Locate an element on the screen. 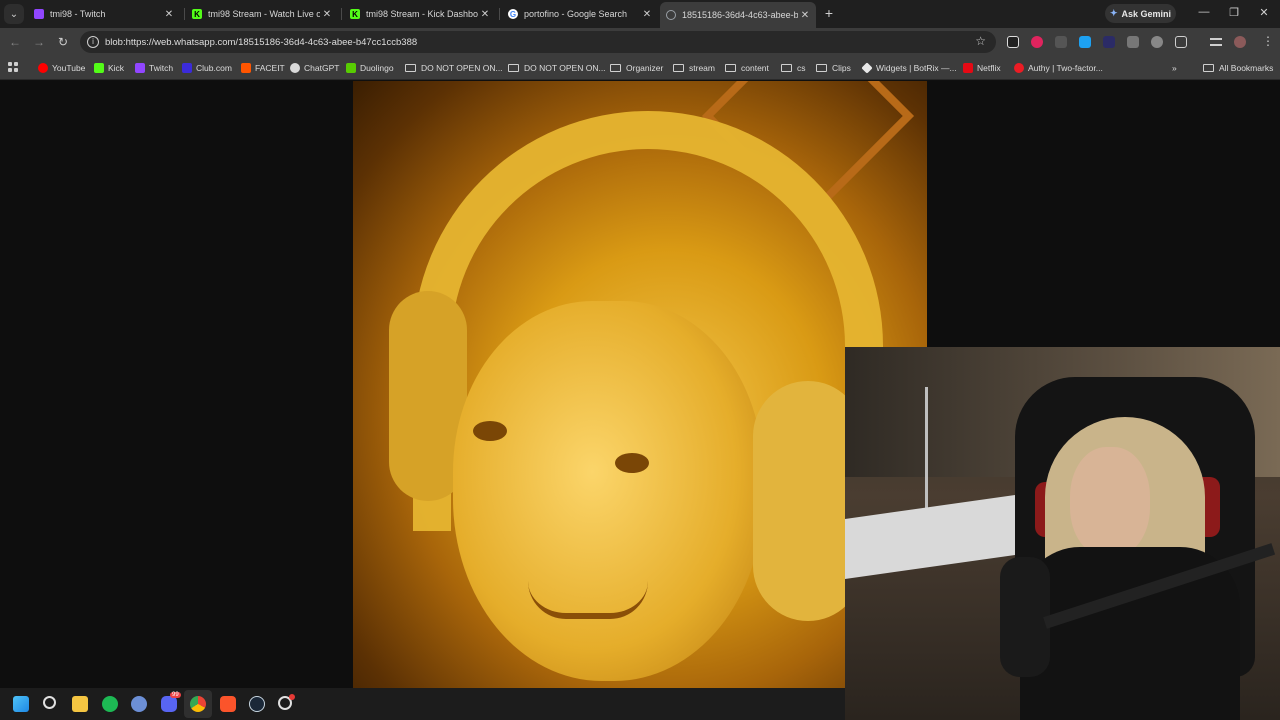 The image size is (1280, 720). forward-button: → is located at coordinates (39, 42).